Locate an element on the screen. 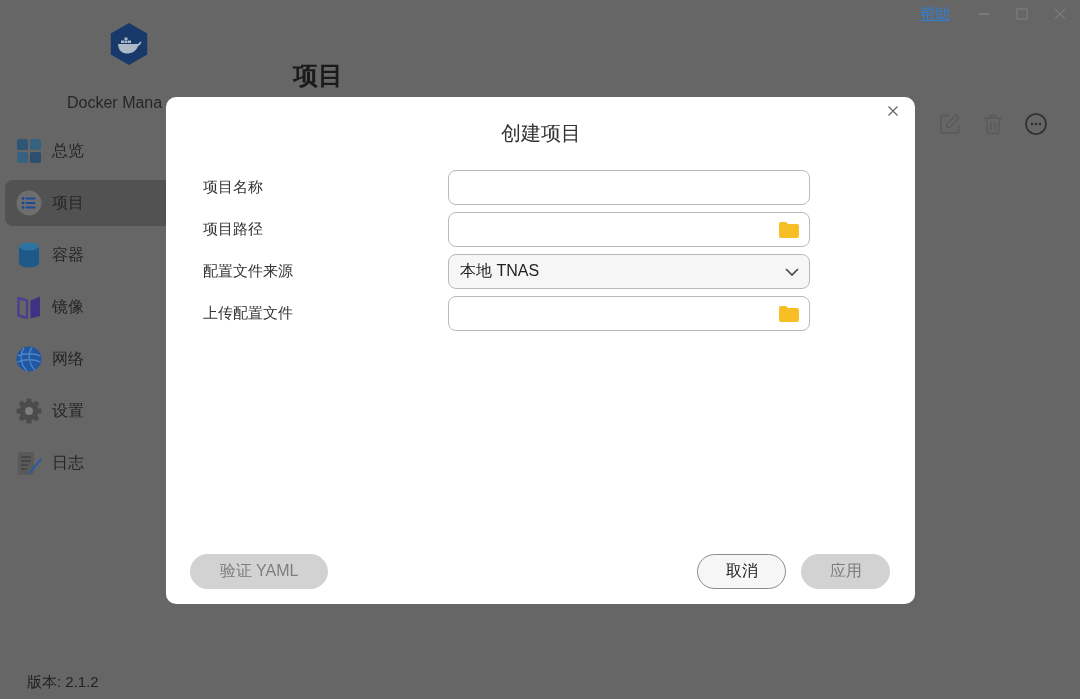  chevron-down-icon is located at coordinates (792, 271).